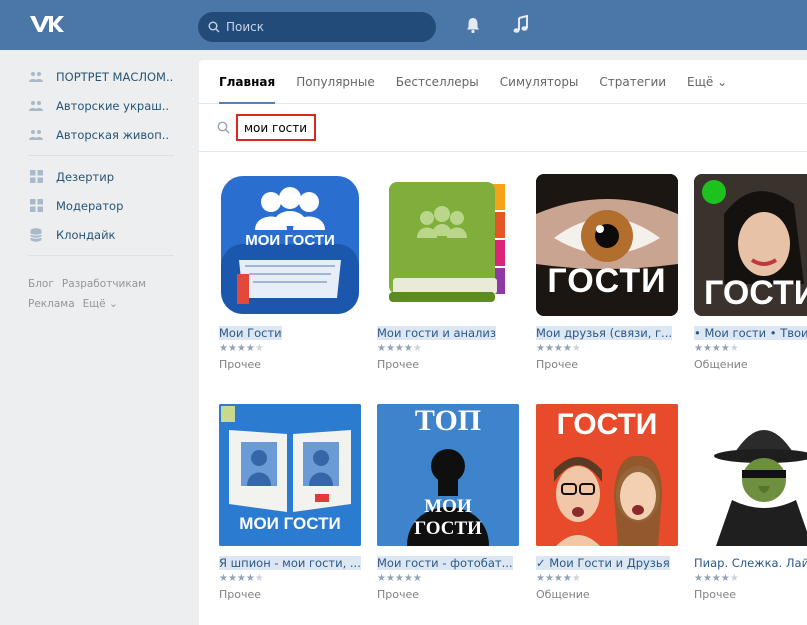  What do you see at coordinates (113, 105) in the screenshot?
I see `sidebar-item-label: Авторские украш..` at bounding box center [113, 105].